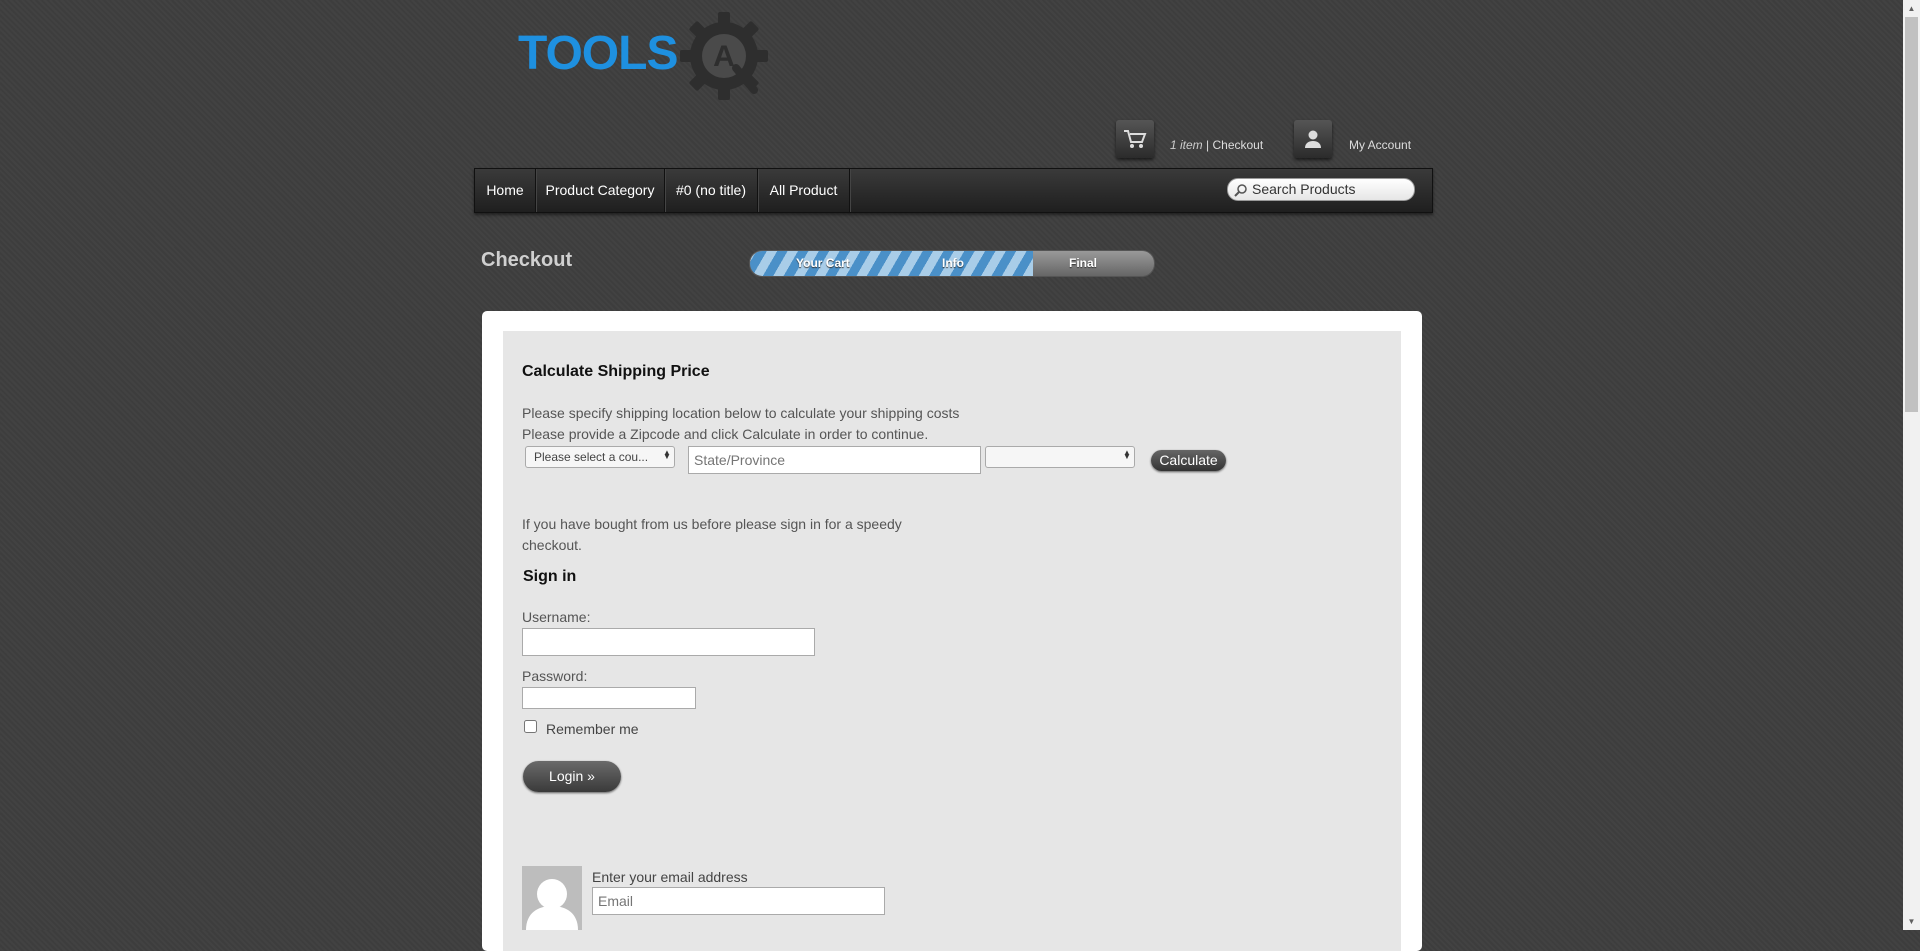  What do you see at coordinates (711, 190) in the screenshot?
I see `nav-item-no-title: #0 (no title)` at bounding box center [711, 190].